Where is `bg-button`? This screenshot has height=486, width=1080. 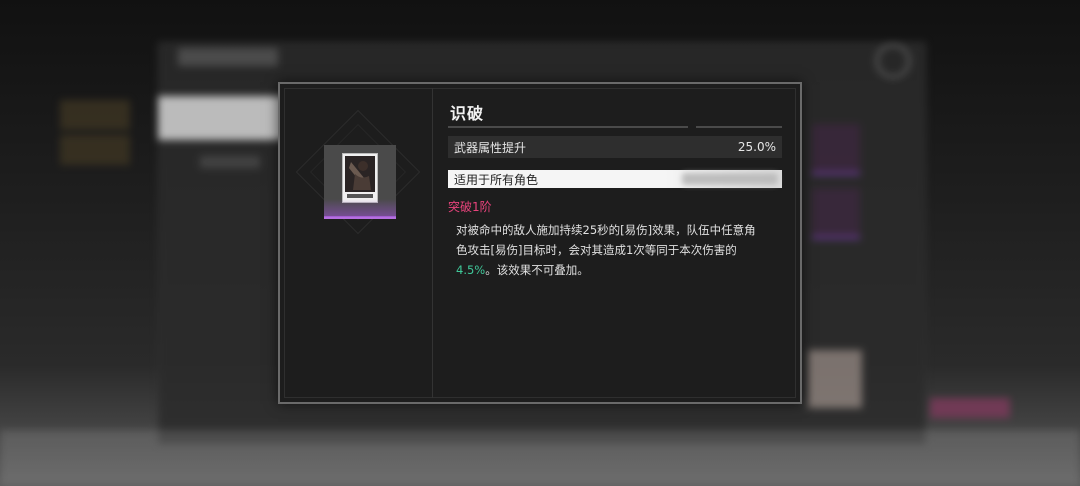
bg-button is located at coordinates (970, 408).